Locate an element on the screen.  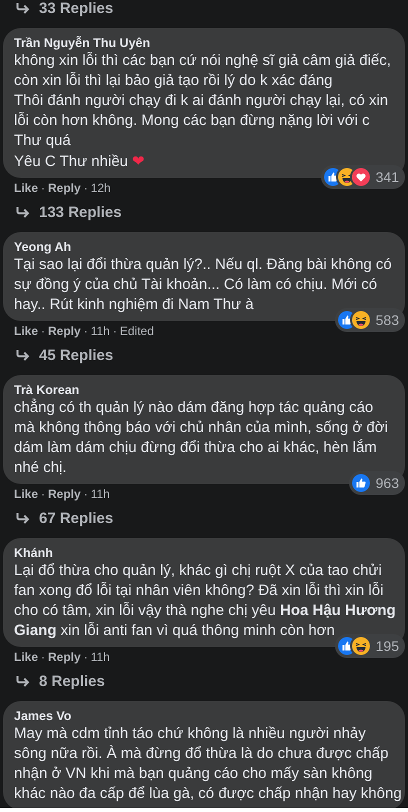
reaction-count-pill: 341 is located at coordinates (362, 177).